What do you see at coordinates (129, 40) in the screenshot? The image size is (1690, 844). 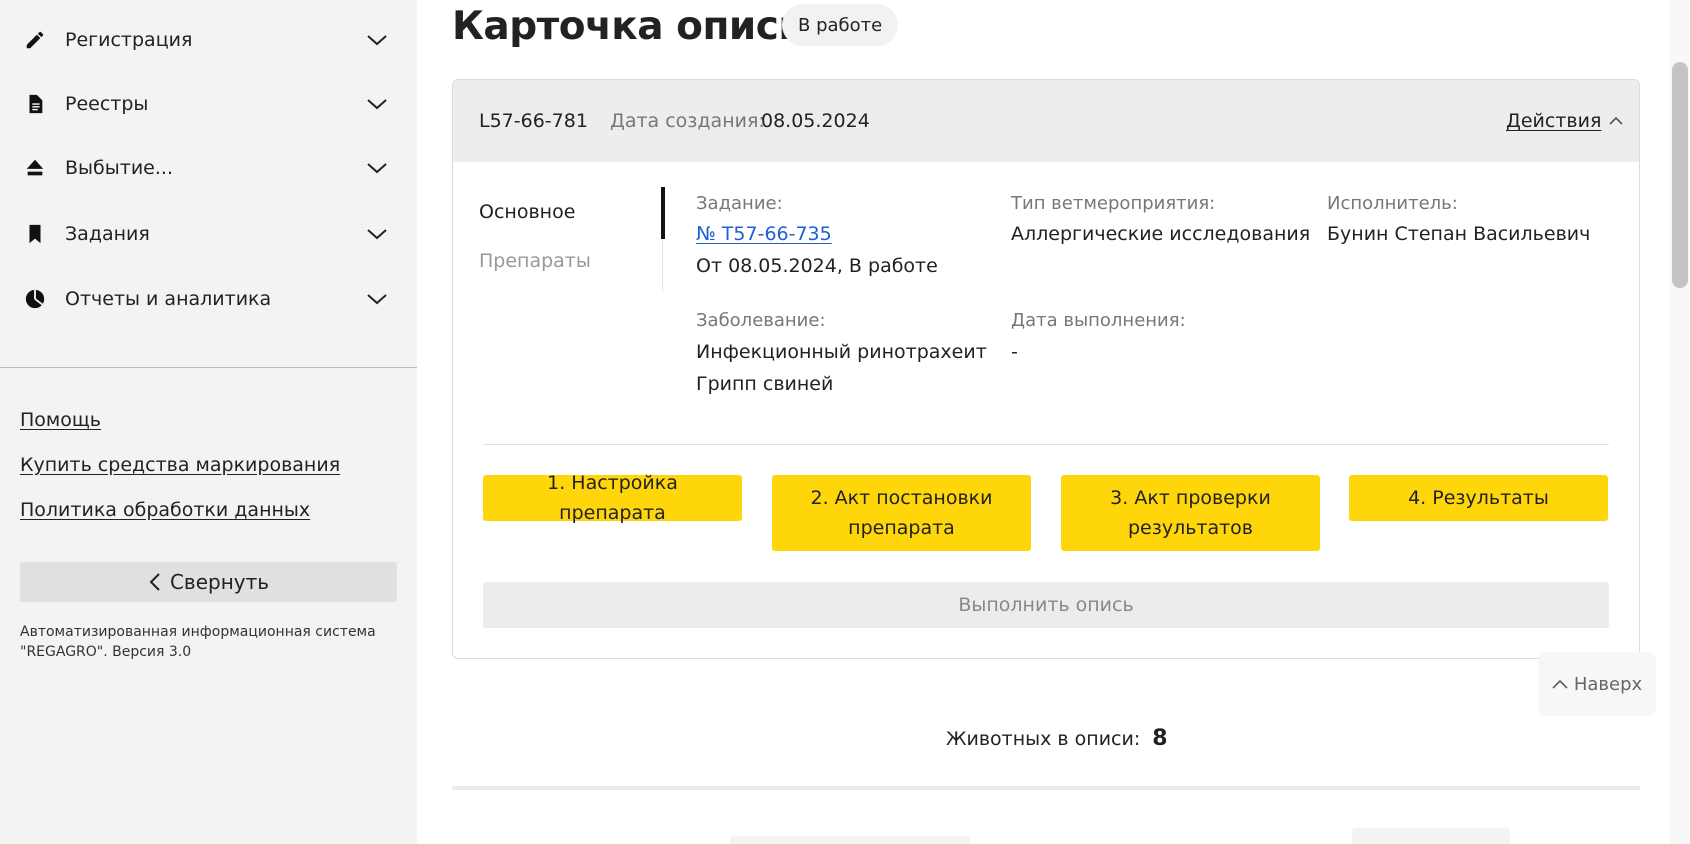 I see `nav-item-label: Регистрация` at bounding box center [129, 40].